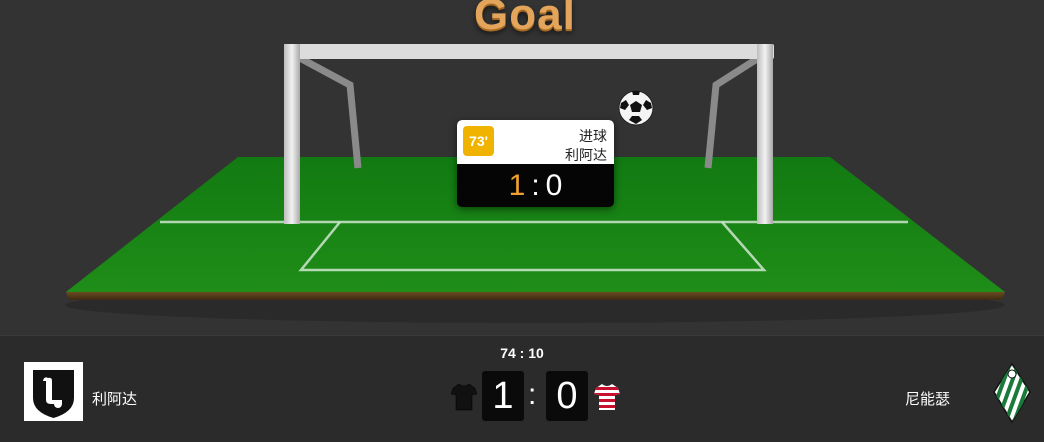  What do you see at coordinates (535, 142) in the screenshot?
I see `event-card-header: 73' 进球 利阿达` at bounding box center [535, 142].